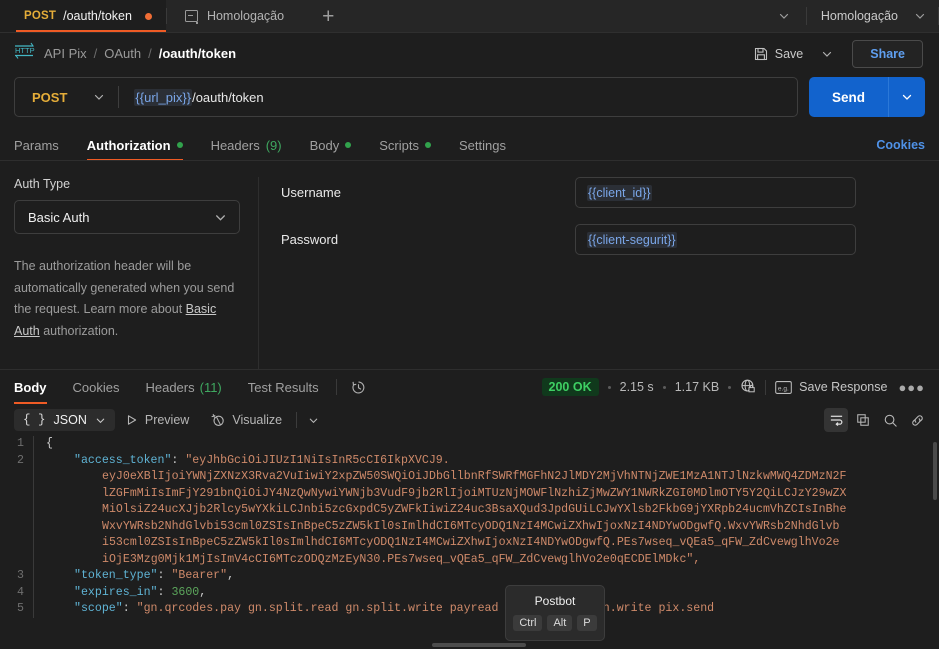  I want to click on save-icon, so click(760, 53).